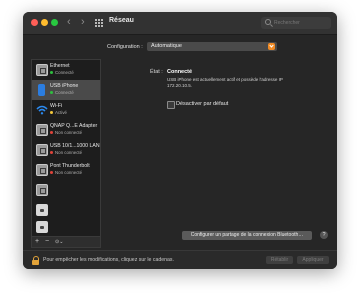 This screenshot has width=360, height=300. What do you see at coordinates (42, 110) in the screenshot?
I see `wifi-icon` at bounding box center [42, 110].